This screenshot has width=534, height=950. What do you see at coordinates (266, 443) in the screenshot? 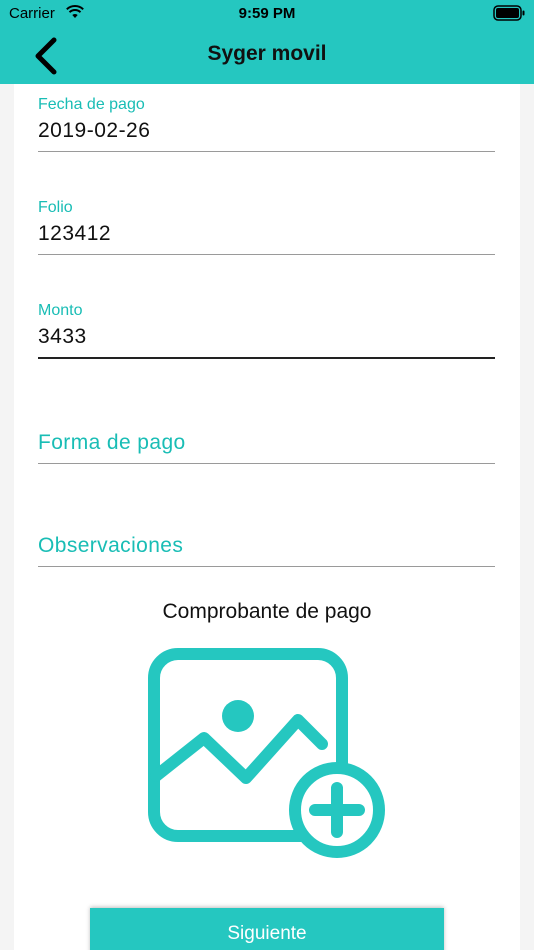
I see `payment-method-input: Forma de pago` at bounding box center [266, 443].